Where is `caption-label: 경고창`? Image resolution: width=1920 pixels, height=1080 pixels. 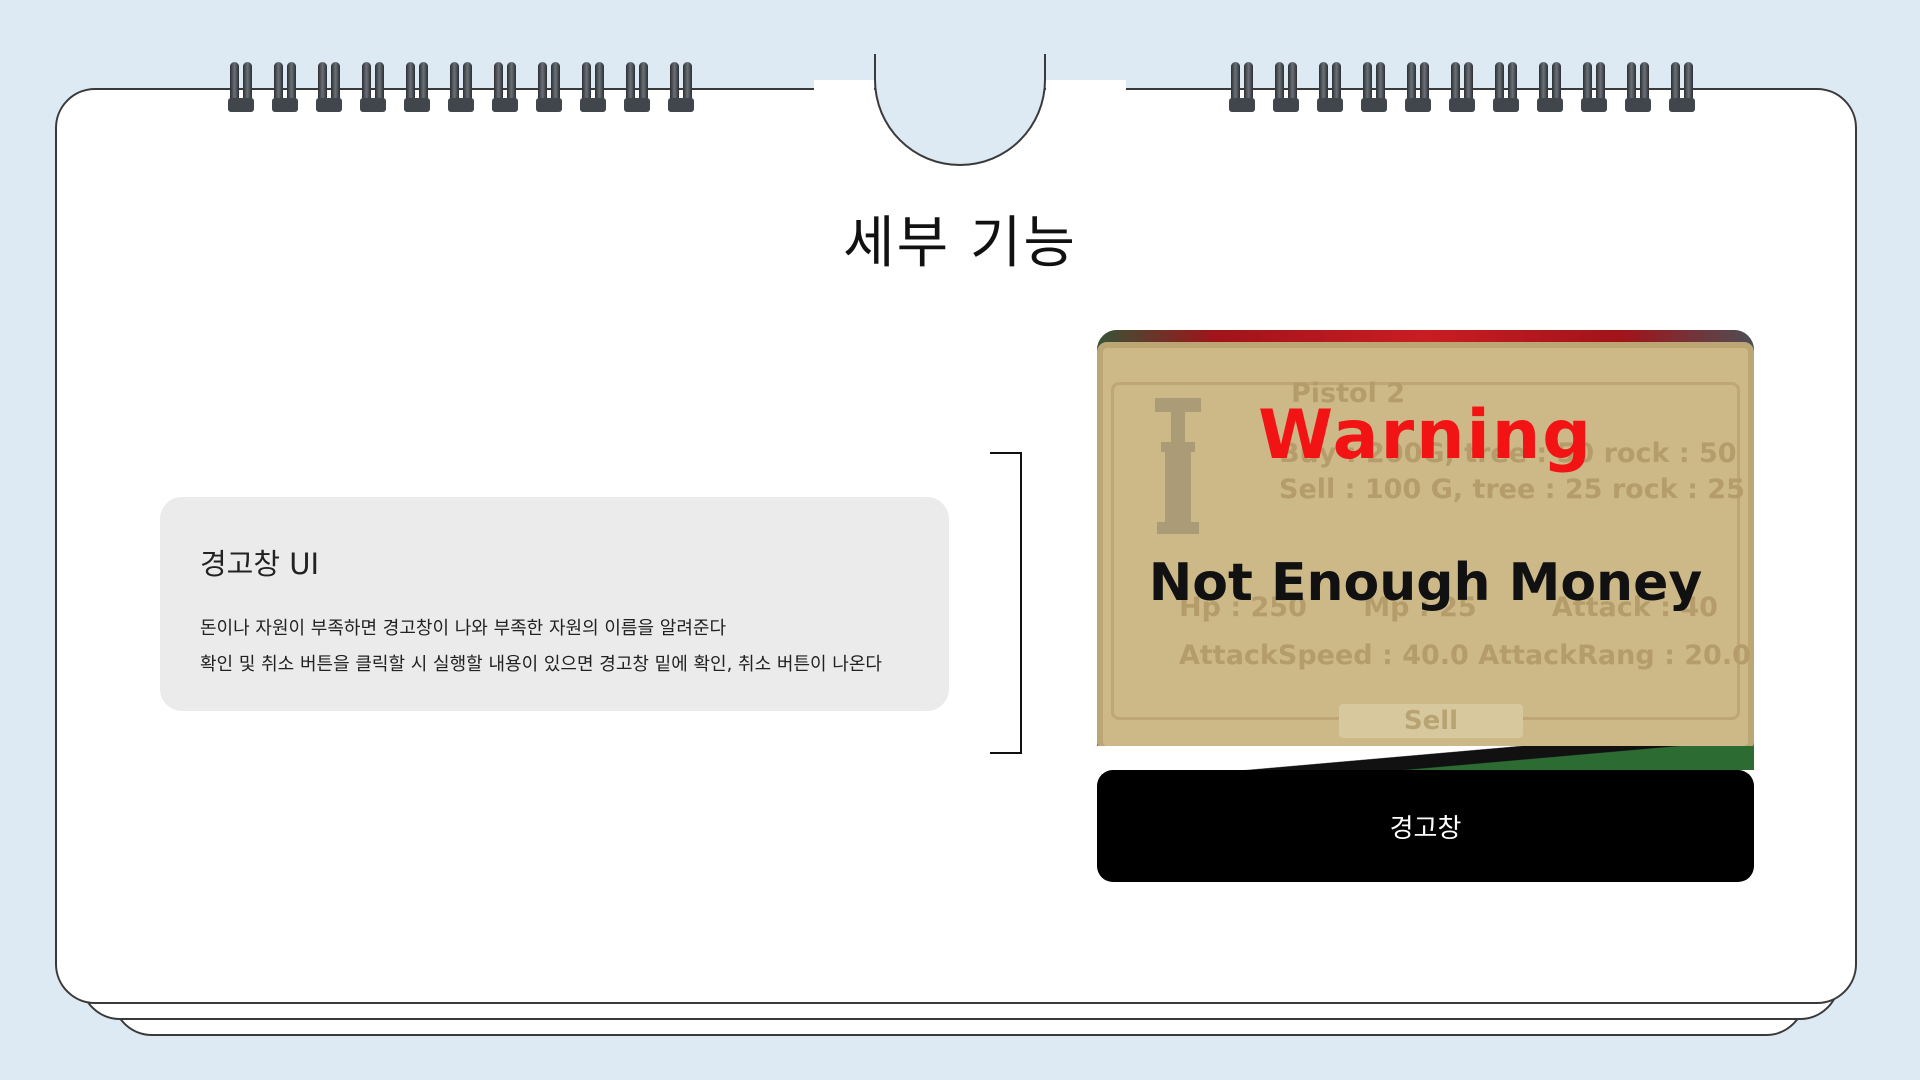
caption-label: 경고창 is located at coordinates (1425, 828).